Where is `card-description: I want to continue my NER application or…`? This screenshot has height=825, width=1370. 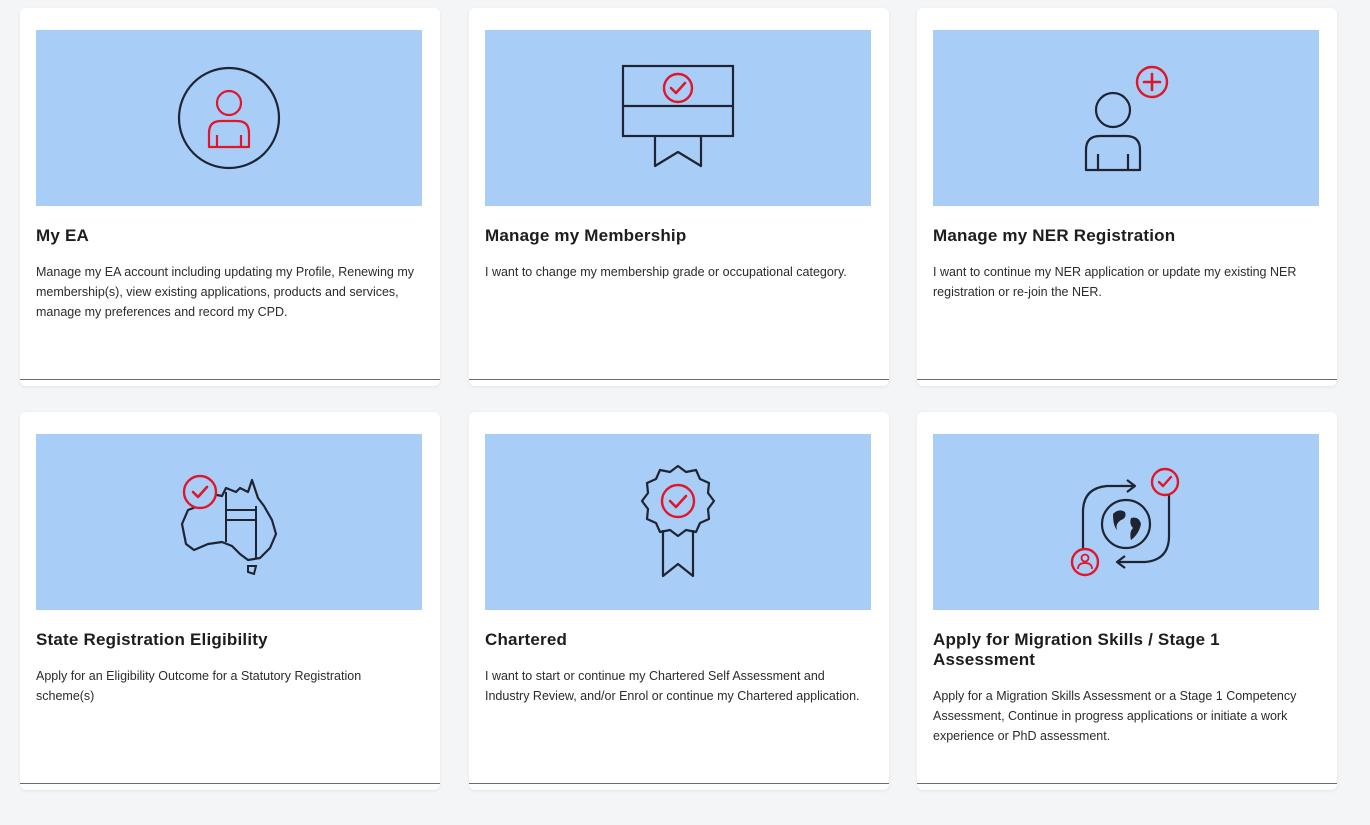
card-description: I want to continue my NER application or… is located at coordinates (1115, 282).